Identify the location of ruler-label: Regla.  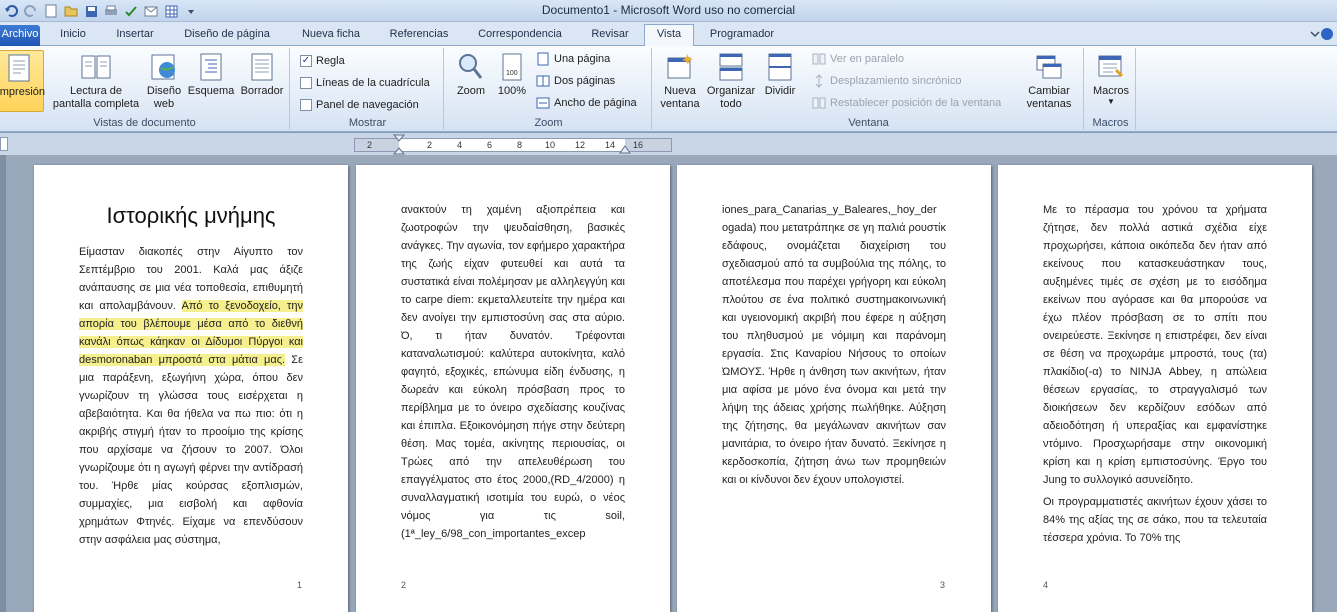
(330, 61).